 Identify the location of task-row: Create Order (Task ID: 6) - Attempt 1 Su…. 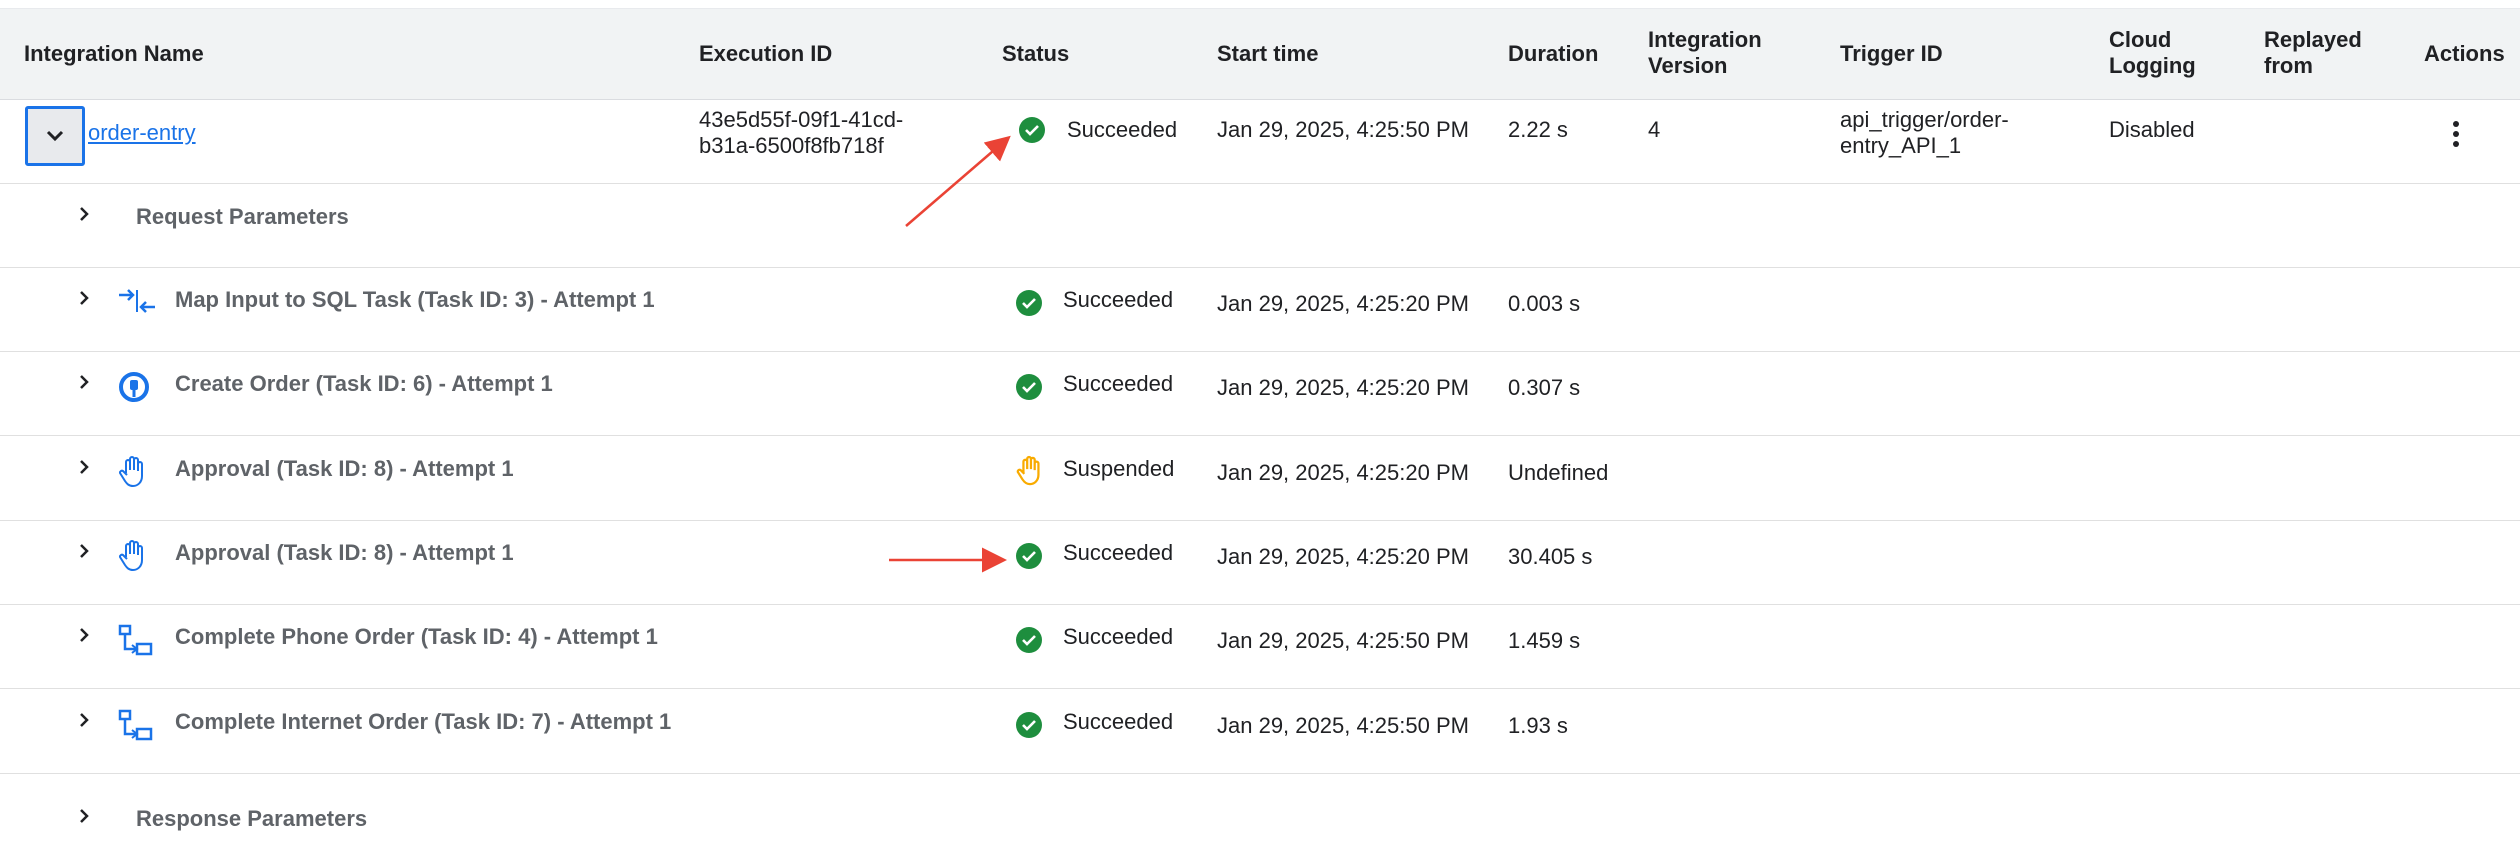
(1260, 394).